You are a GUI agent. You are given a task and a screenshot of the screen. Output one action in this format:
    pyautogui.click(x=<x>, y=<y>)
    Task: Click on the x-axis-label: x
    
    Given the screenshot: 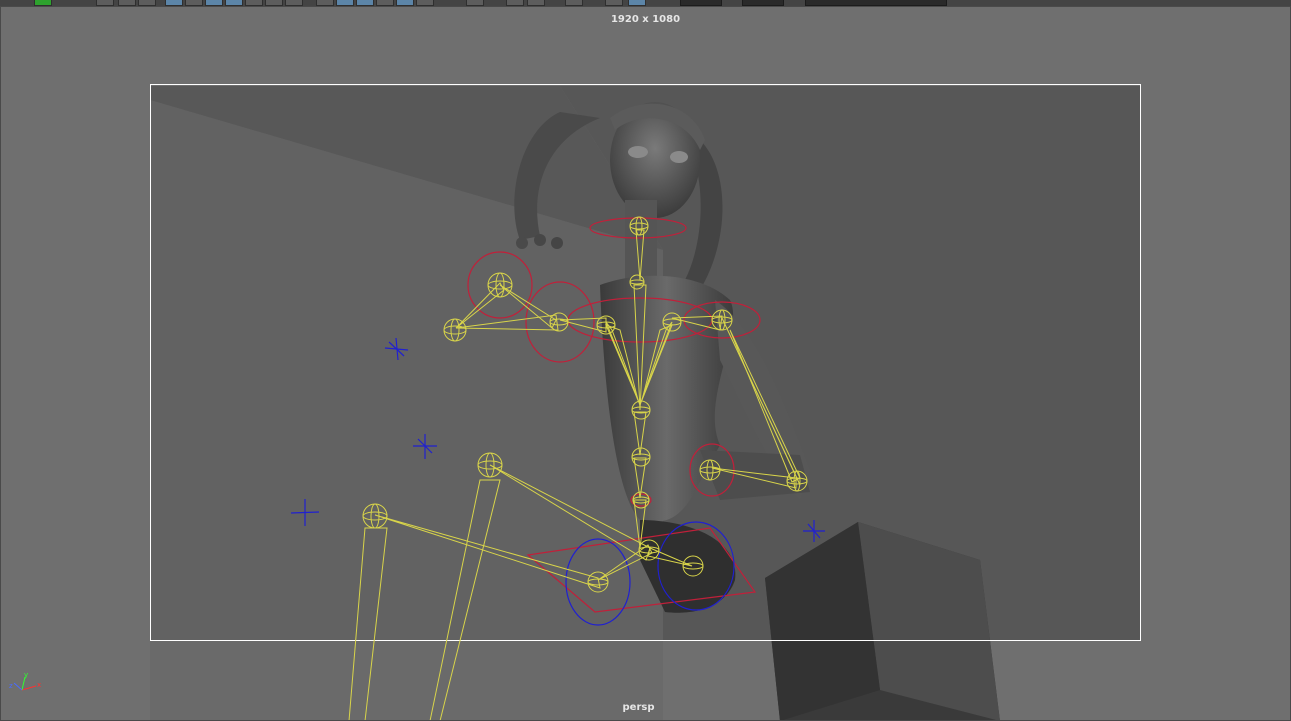 What is the action you would take?
    pyautogui.click(x=39, y=685)
    